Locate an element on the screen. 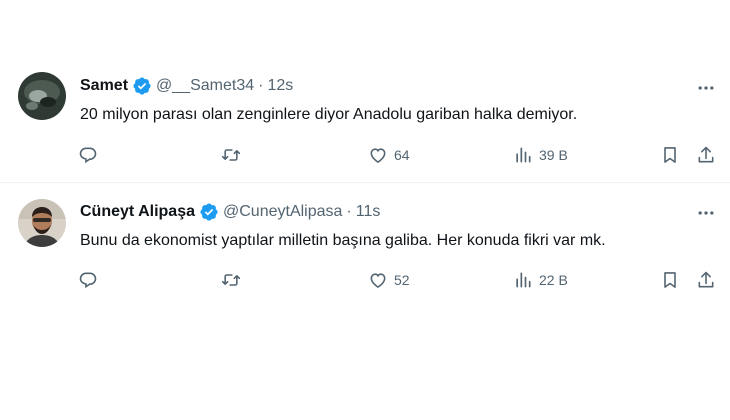  views-count: 22 B is located at coordinates (553, 280).